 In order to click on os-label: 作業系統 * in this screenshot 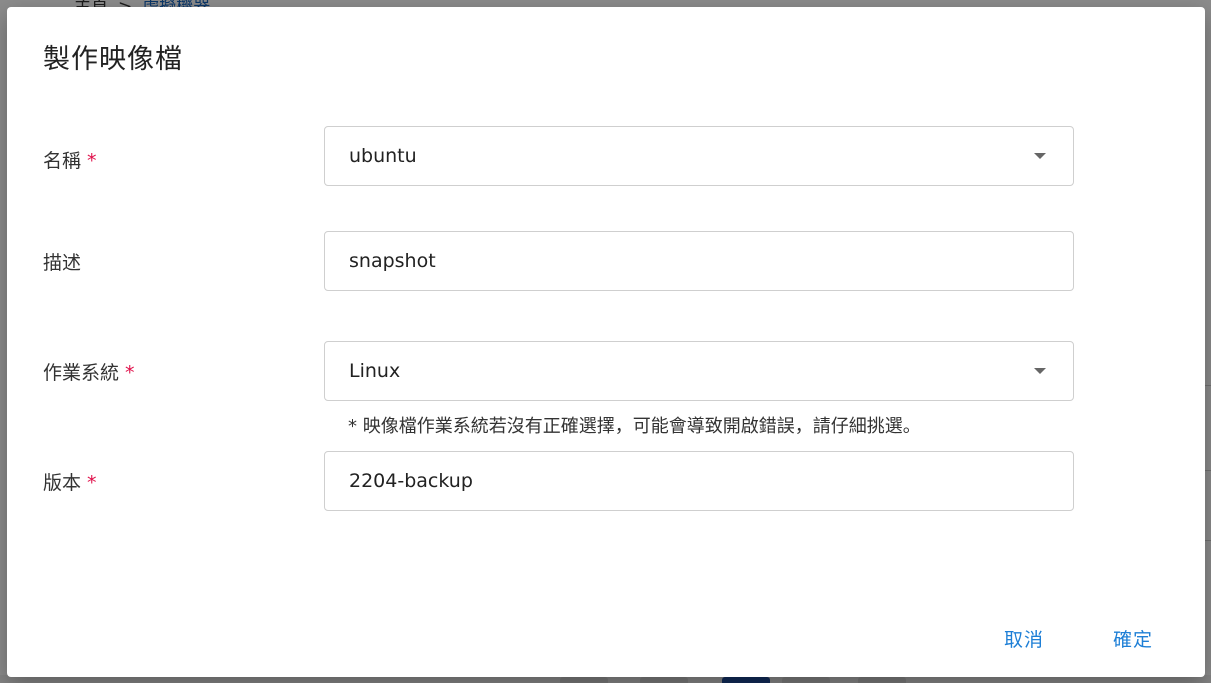, I will do `click(89, 371)`.